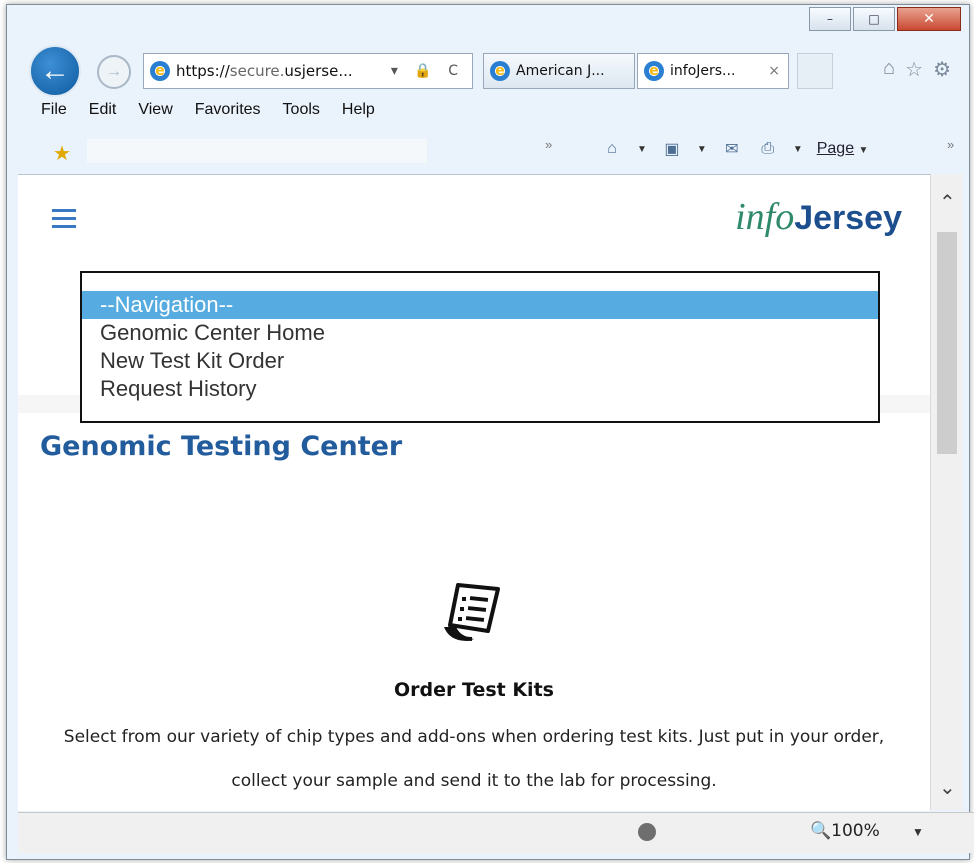 This screenshot has width=974, height=863. I want to click on add-favorite-icon: ★, so click(62, 153).